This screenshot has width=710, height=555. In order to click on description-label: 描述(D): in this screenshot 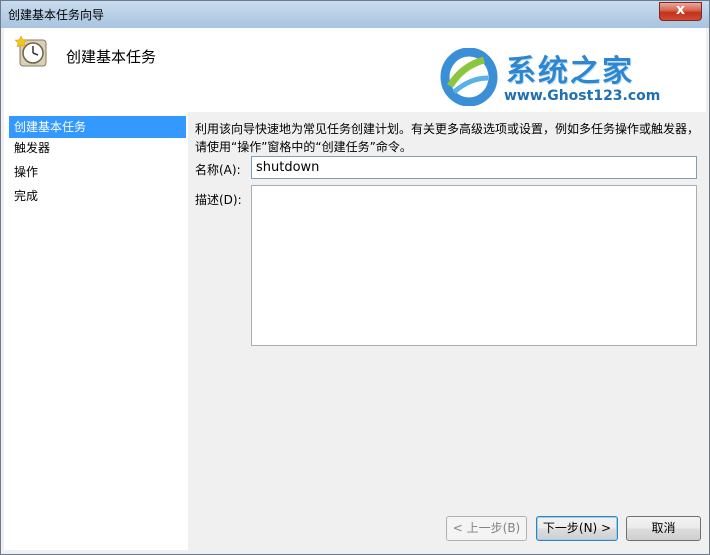, I will do `click(218, 200)`.